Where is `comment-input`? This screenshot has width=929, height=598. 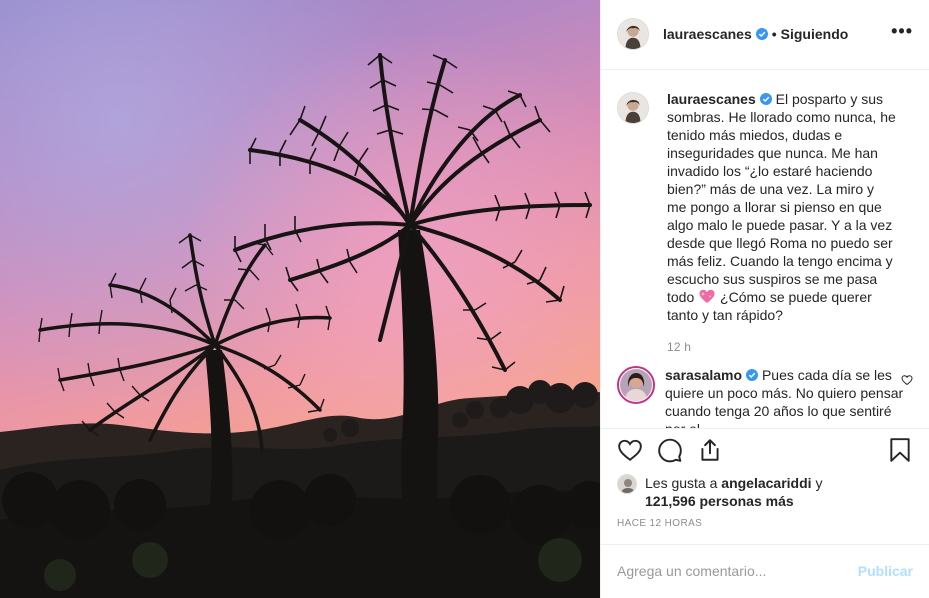
comment-input is located at coordinates (737, 571).